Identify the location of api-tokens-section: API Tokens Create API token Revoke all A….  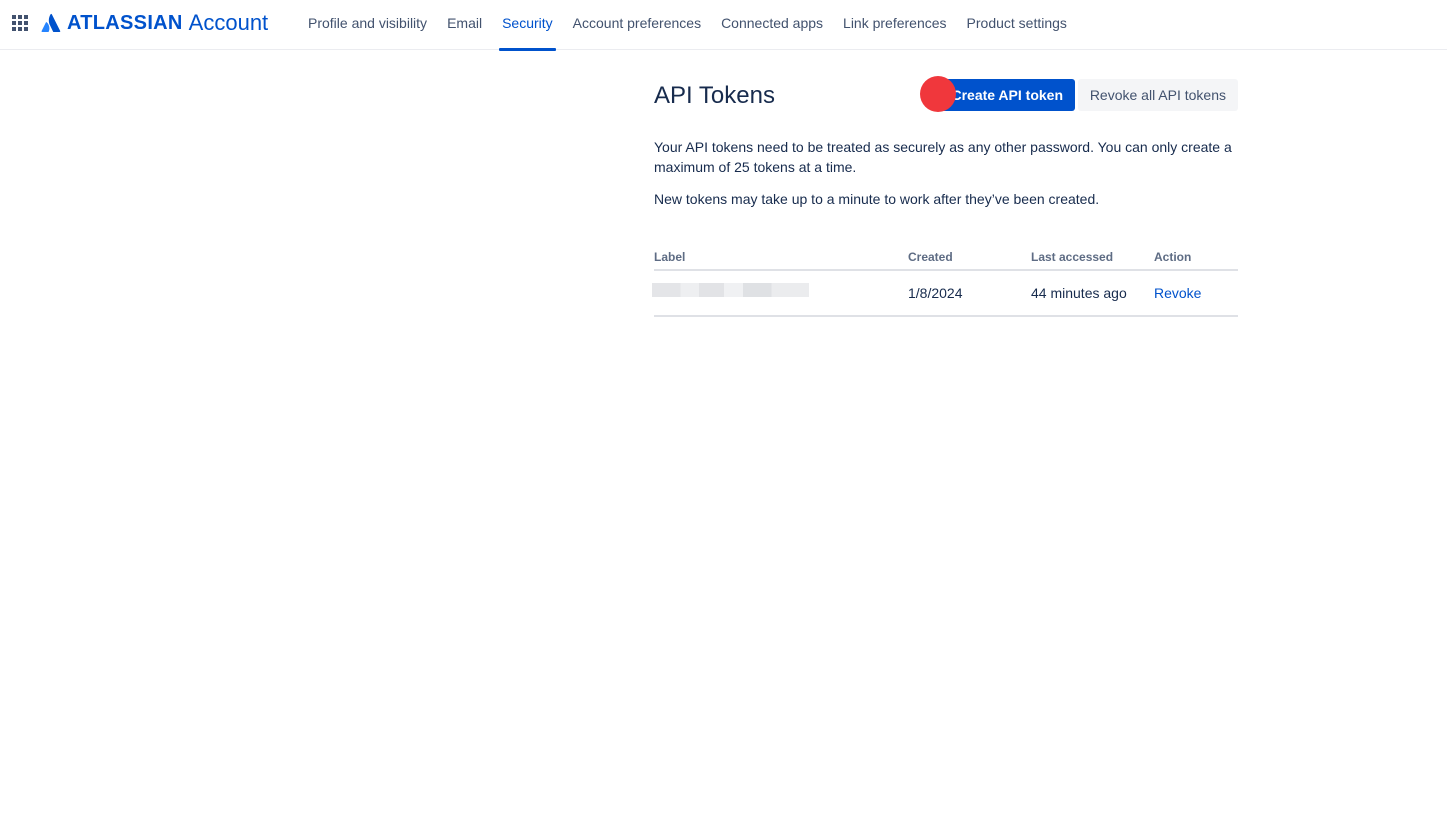
(945, 196).